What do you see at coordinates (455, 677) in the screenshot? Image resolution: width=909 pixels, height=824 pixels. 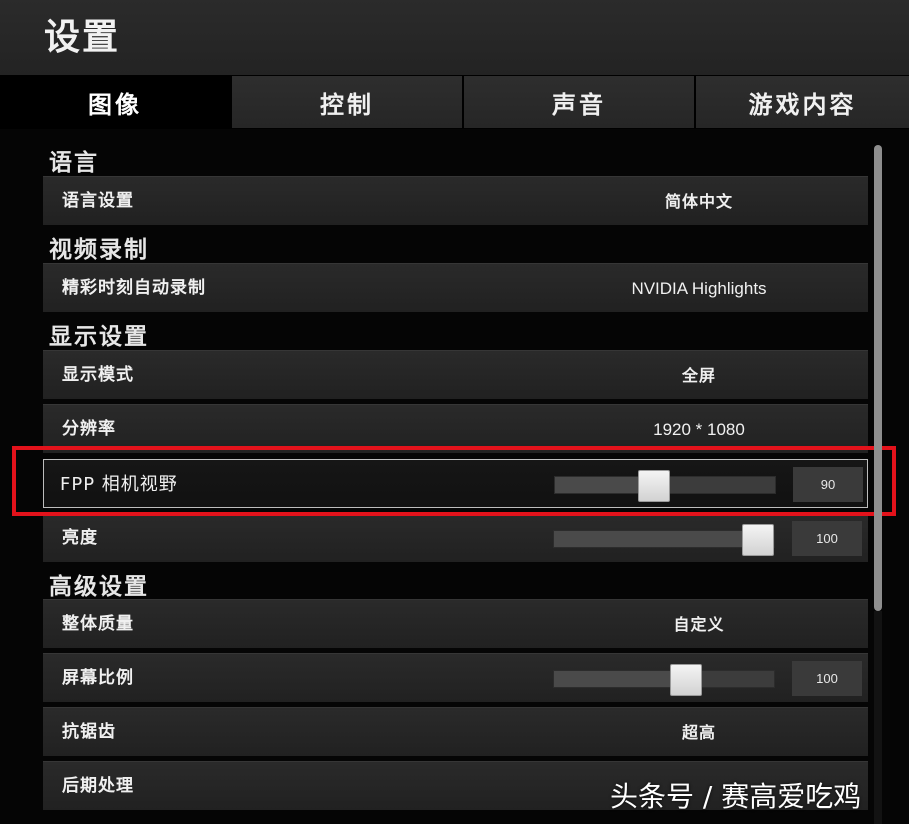 I see `setting-row-screen-scale: 屏幕比例 100` at bounding box center [455, 677].